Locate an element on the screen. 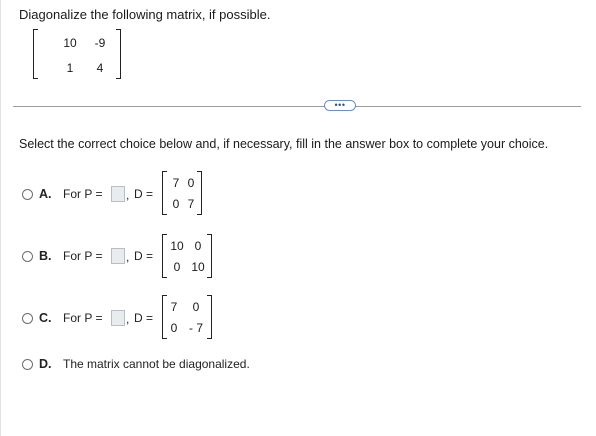 The width and height of the screenshot is (596, 436). d-matrix-c: 7 0 0 - 7 is located at coordinates (187, 317).